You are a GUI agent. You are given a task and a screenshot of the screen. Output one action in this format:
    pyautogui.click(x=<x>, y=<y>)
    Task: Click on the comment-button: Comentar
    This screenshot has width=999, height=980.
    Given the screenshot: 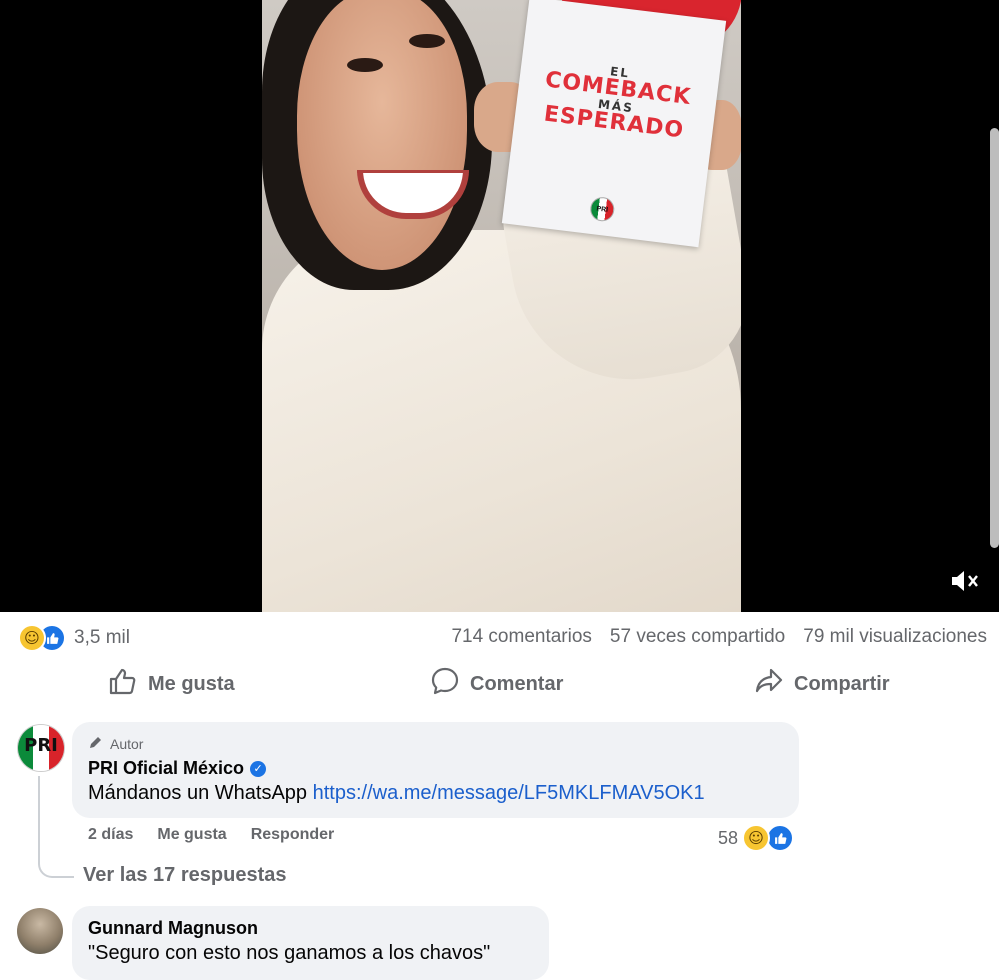 What is the action you would take?
    pyautogui.click(x=496, y=684)
    